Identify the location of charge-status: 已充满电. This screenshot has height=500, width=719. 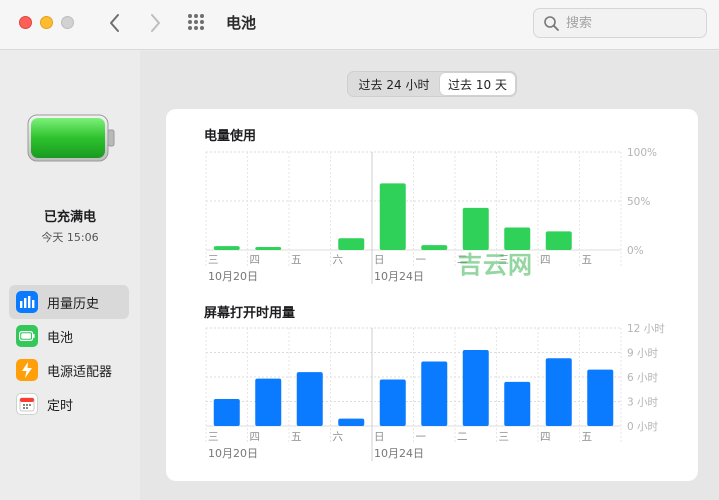
(69, 217).